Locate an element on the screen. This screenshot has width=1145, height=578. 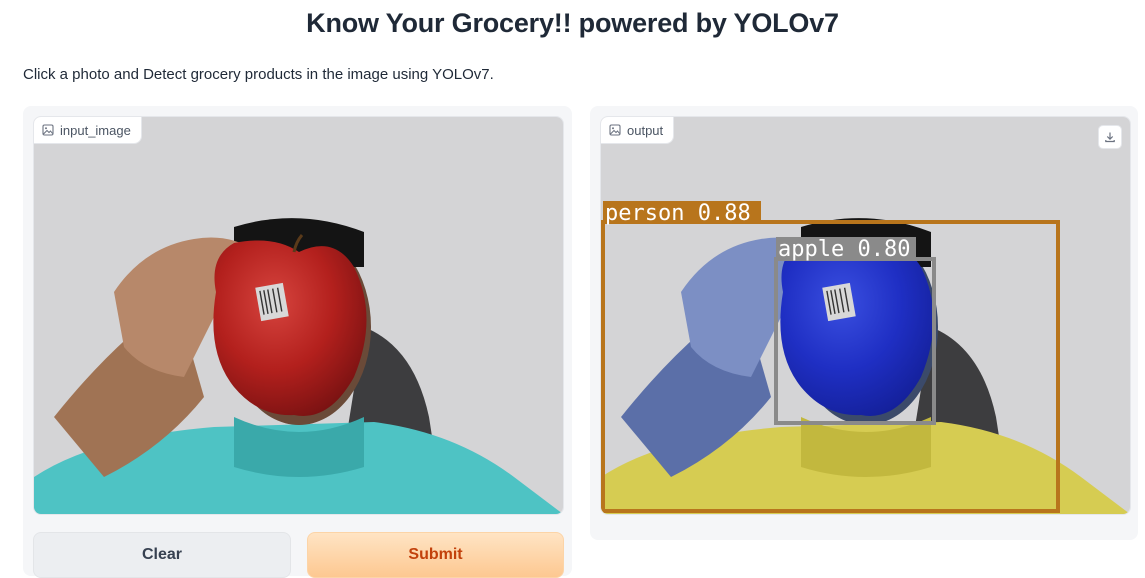
person-detection-label: person 0.88 is located at coordinates (678, 213).